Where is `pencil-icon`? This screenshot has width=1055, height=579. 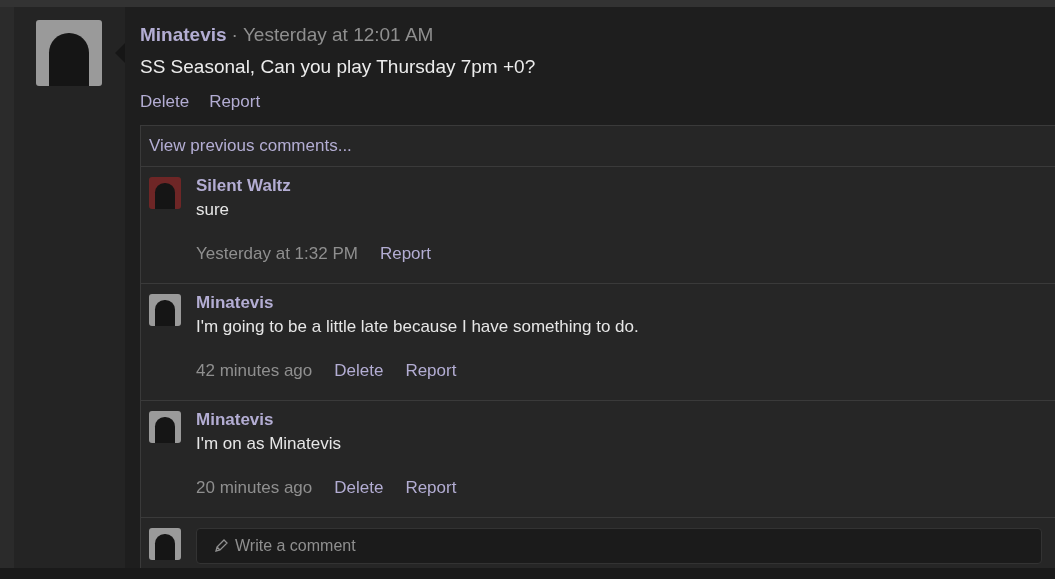
pencil-icon is located at coordinates (221, 546).